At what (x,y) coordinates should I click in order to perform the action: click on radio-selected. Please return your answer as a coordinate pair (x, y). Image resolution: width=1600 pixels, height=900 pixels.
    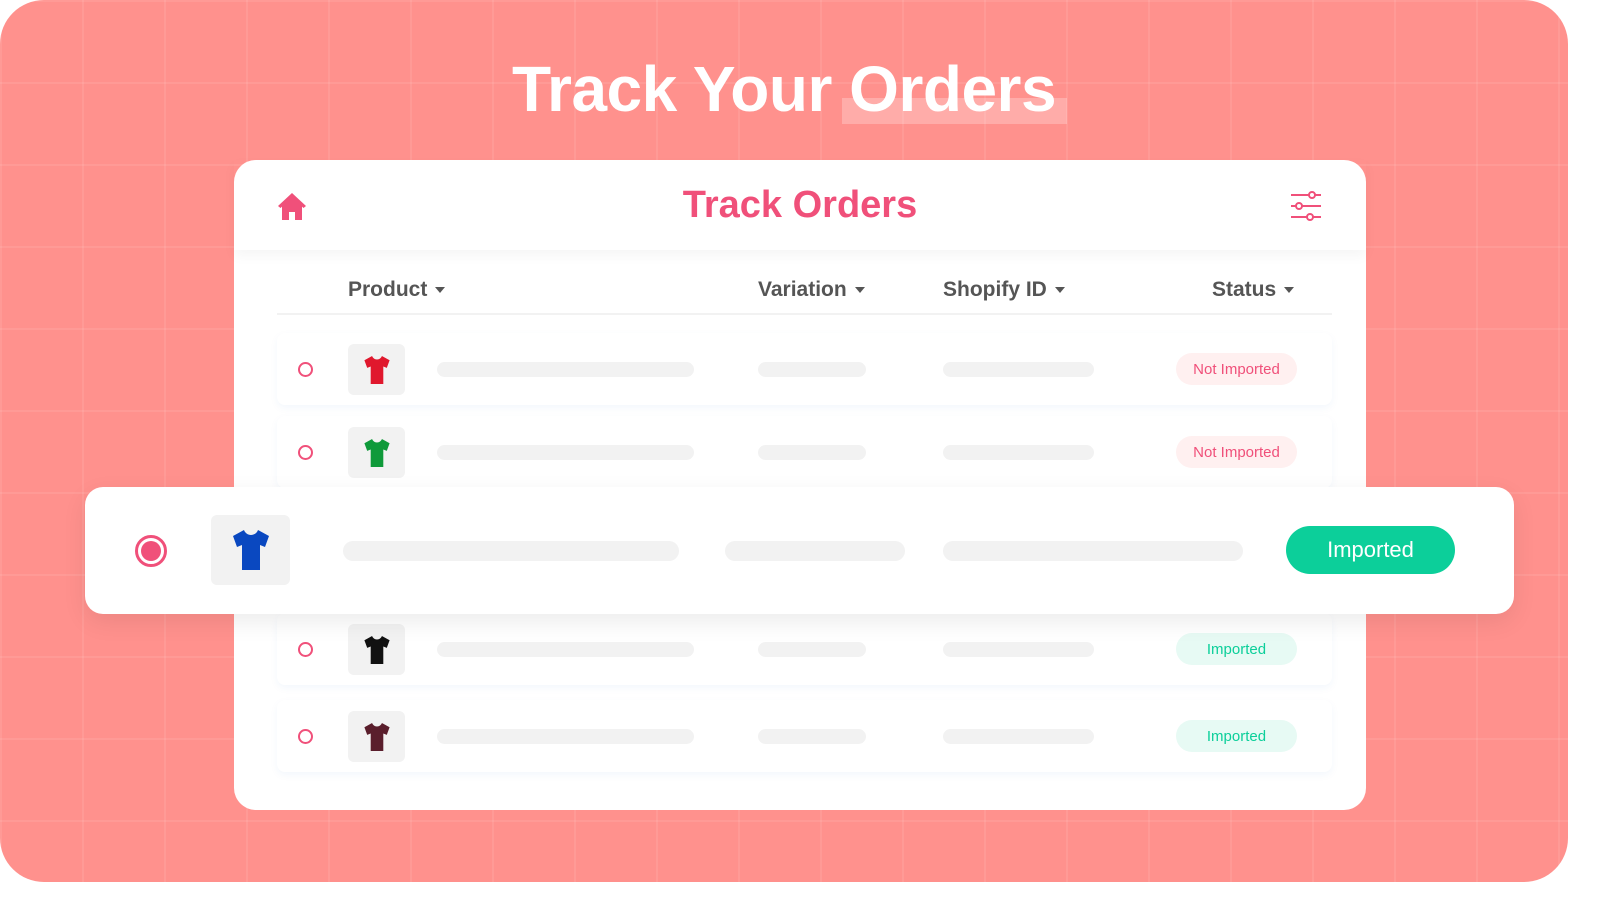
    Looking at the image, I should click on (151, 551).